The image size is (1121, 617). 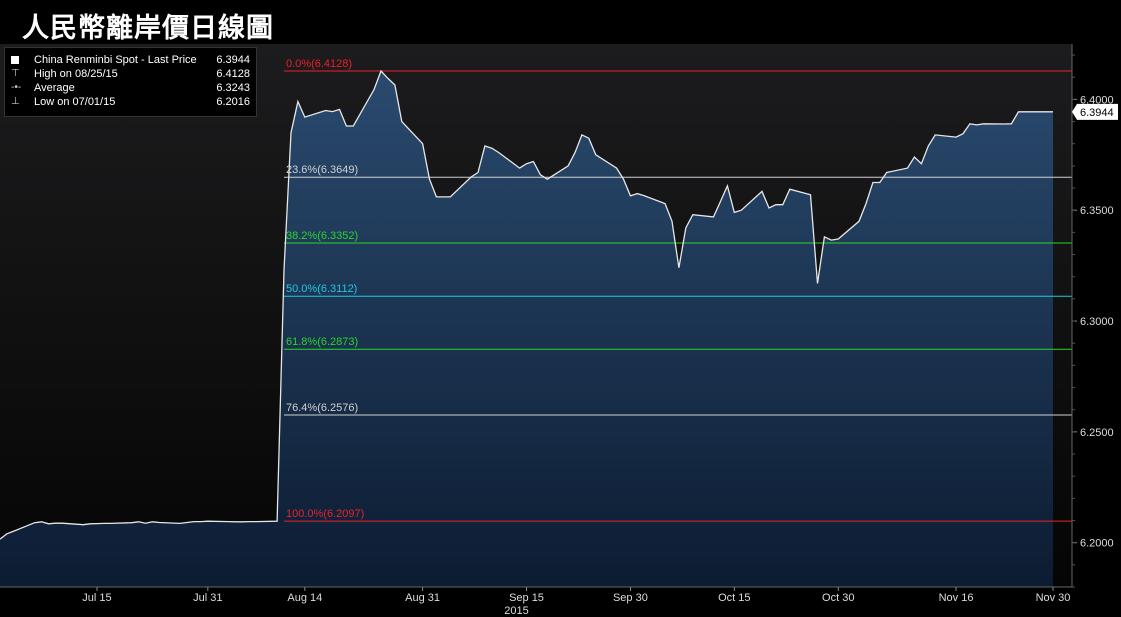 I want to click on x-tick-label: Nov 16, so click(x=956, y=598).